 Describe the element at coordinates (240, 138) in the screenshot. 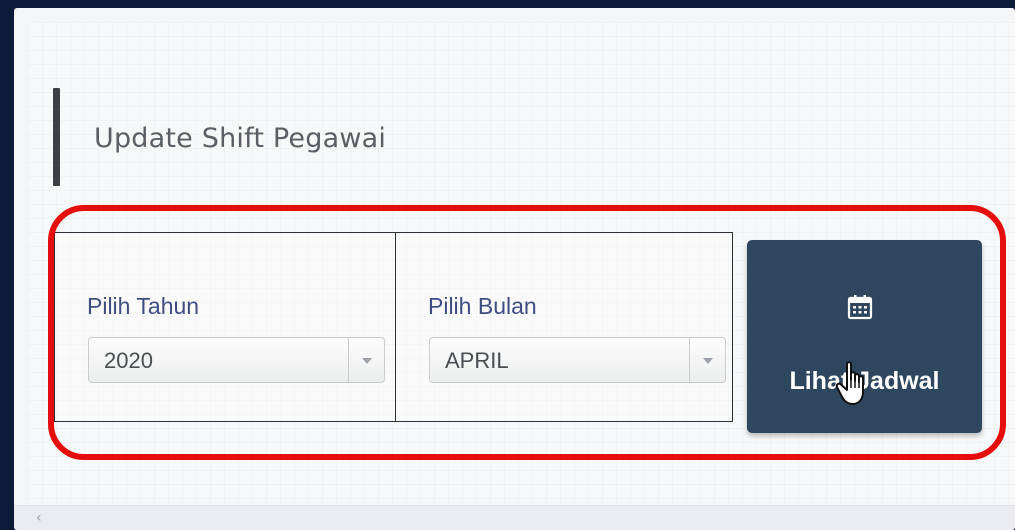

I see `page-title: Update Shift Pegawai` at that location.